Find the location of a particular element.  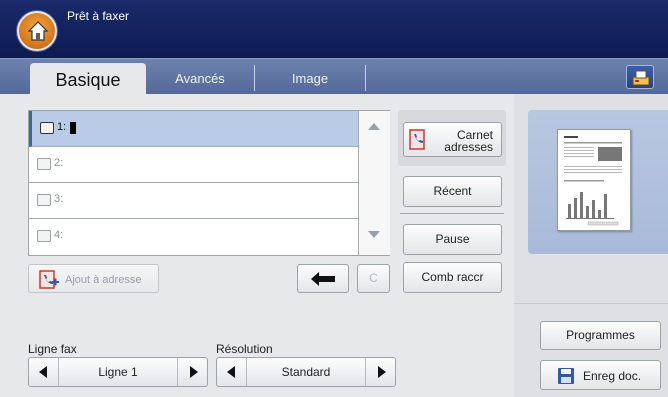

tab-avances: Avancés is located at coordinates (200, 79).